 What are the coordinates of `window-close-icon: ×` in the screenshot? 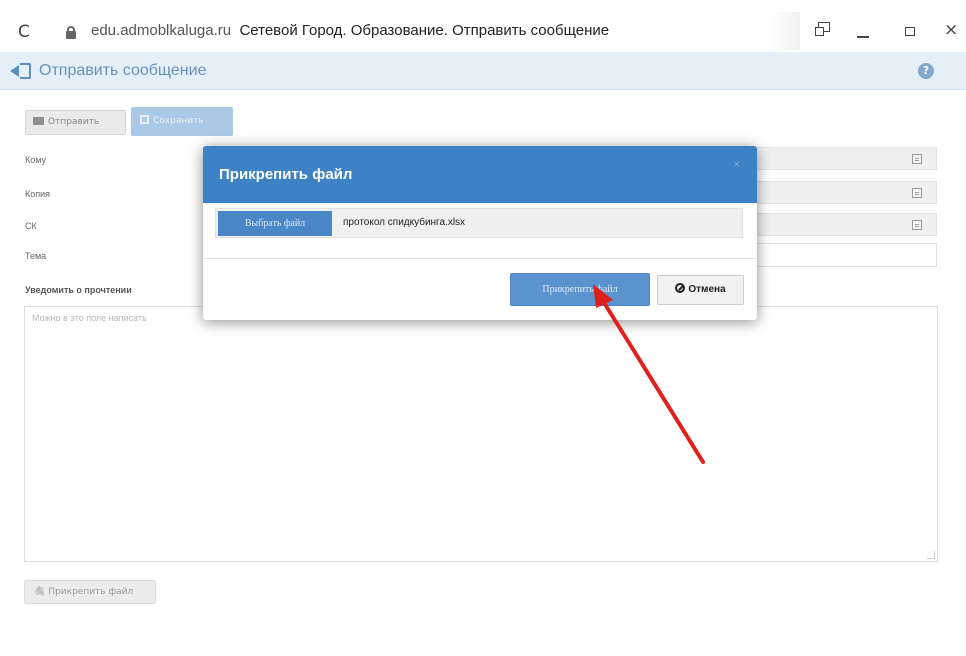 It's located at (951, 30).